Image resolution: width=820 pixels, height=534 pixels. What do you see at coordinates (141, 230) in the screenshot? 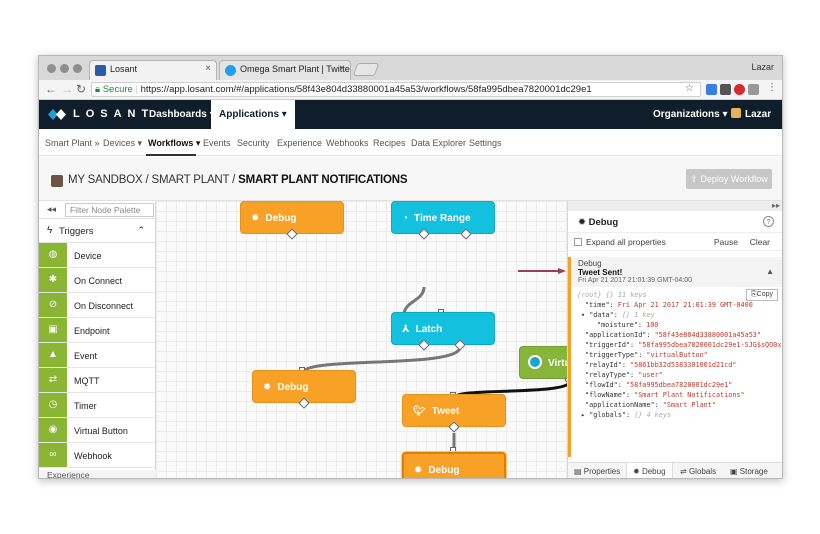
I see `chevron-up-icon: ⌃` at bounding box center [141, 230].